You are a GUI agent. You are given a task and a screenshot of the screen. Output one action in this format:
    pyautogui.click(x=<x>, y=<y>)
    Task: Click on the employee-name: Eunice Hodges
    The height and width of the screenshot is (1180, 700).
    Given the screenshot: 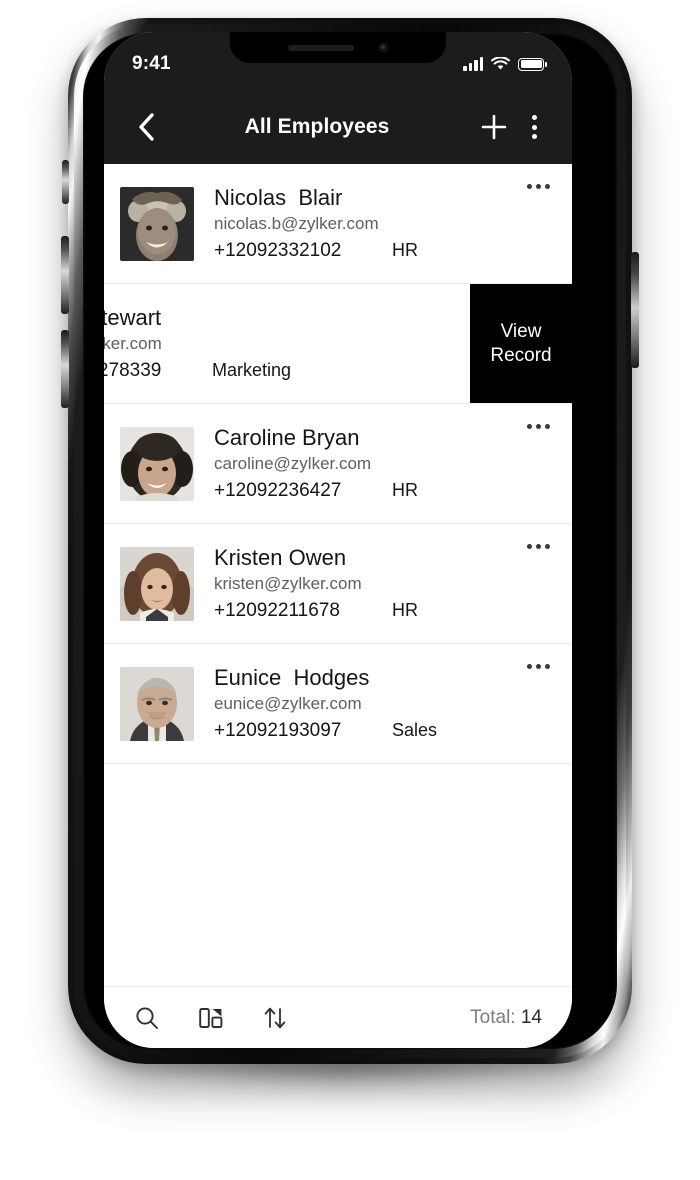 What is the action you would take?
    pyautogui.click(x=292, y=678)
    